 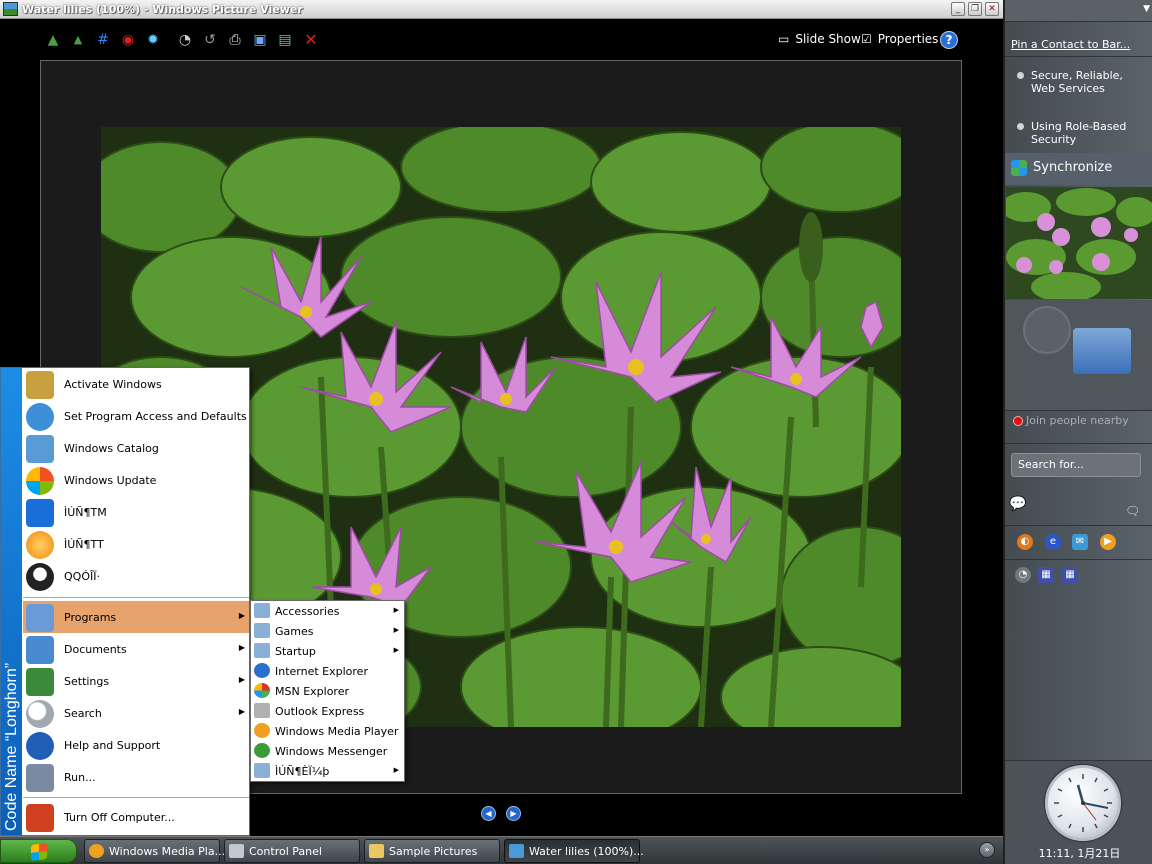 What do you see at coordinates (1023, 575) in the screenshot?
I see `mouse-icon: ◔` at bounding box center [1023, 575].